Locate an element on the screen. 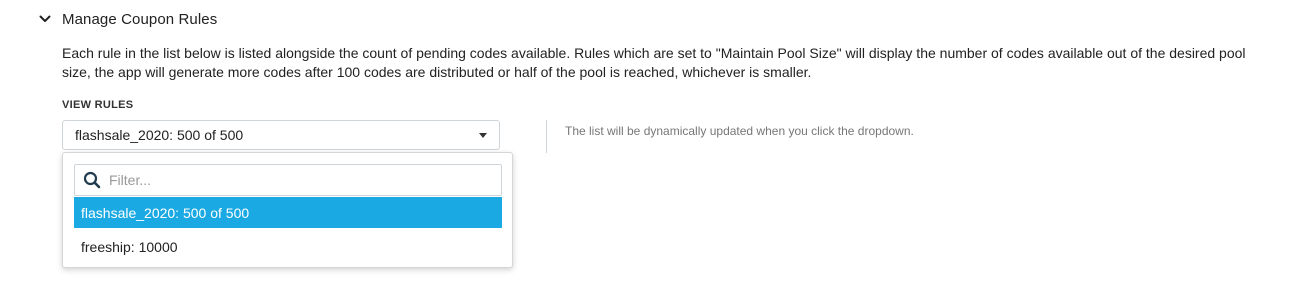 This screenshot has height=287, width=1293. rules-select: flashsale_2020: 500 of 500 is located at coordinates (281, 135).